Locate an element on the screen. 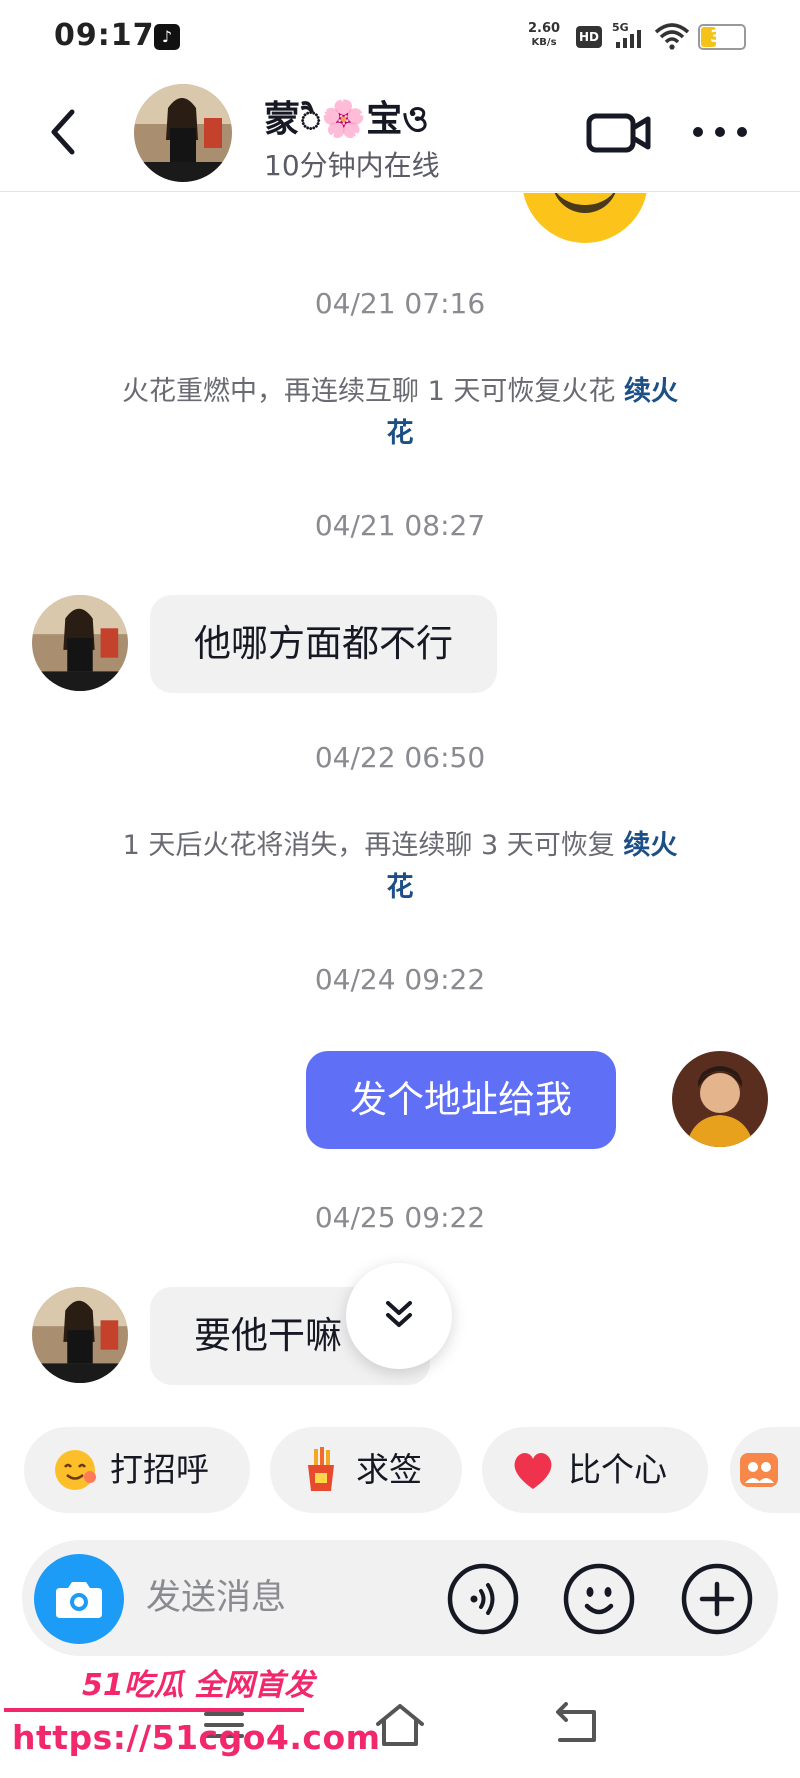  camera-button is located at coordinates (79, 1599).